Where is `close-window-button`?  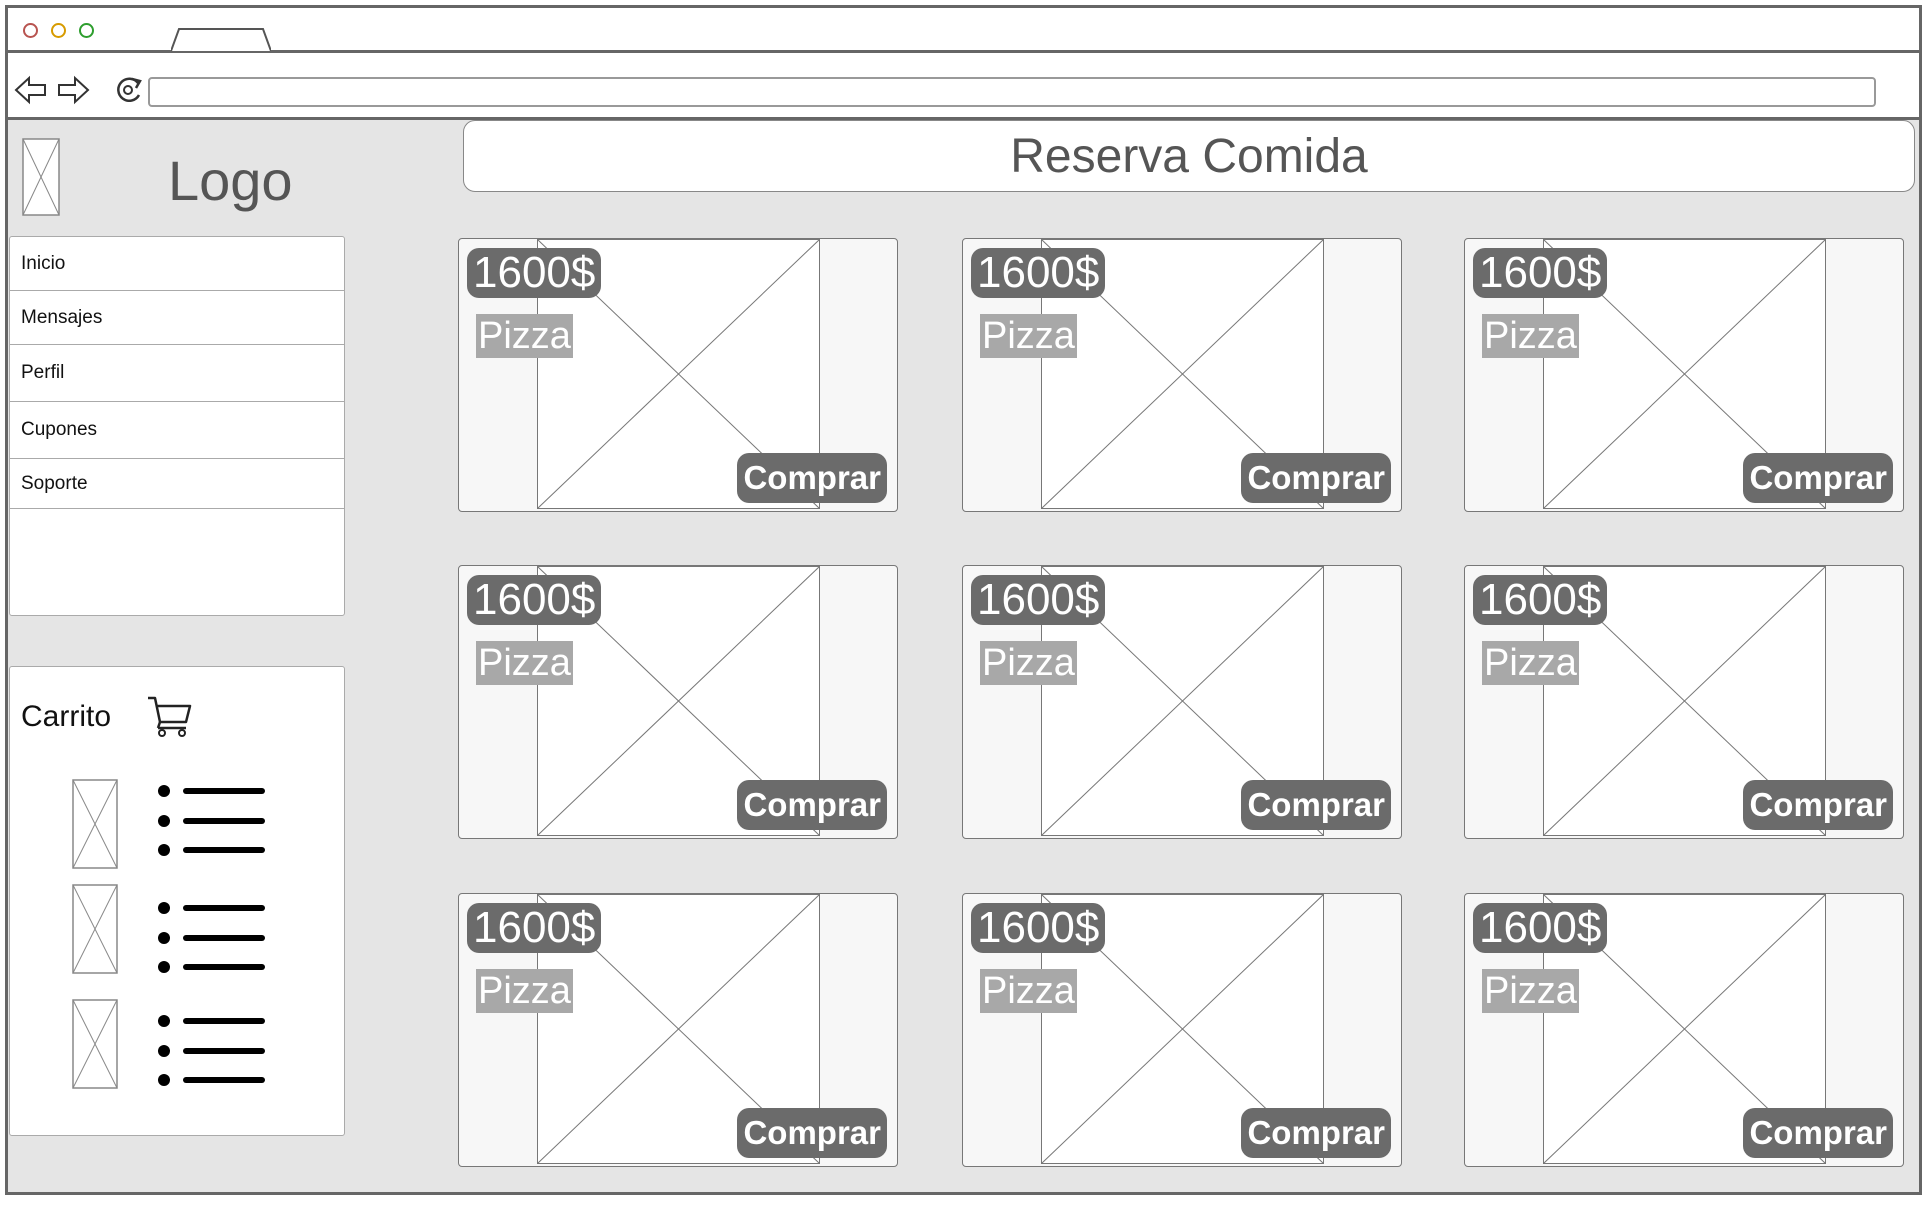 close-window-button is located at coordinates (30, 30).